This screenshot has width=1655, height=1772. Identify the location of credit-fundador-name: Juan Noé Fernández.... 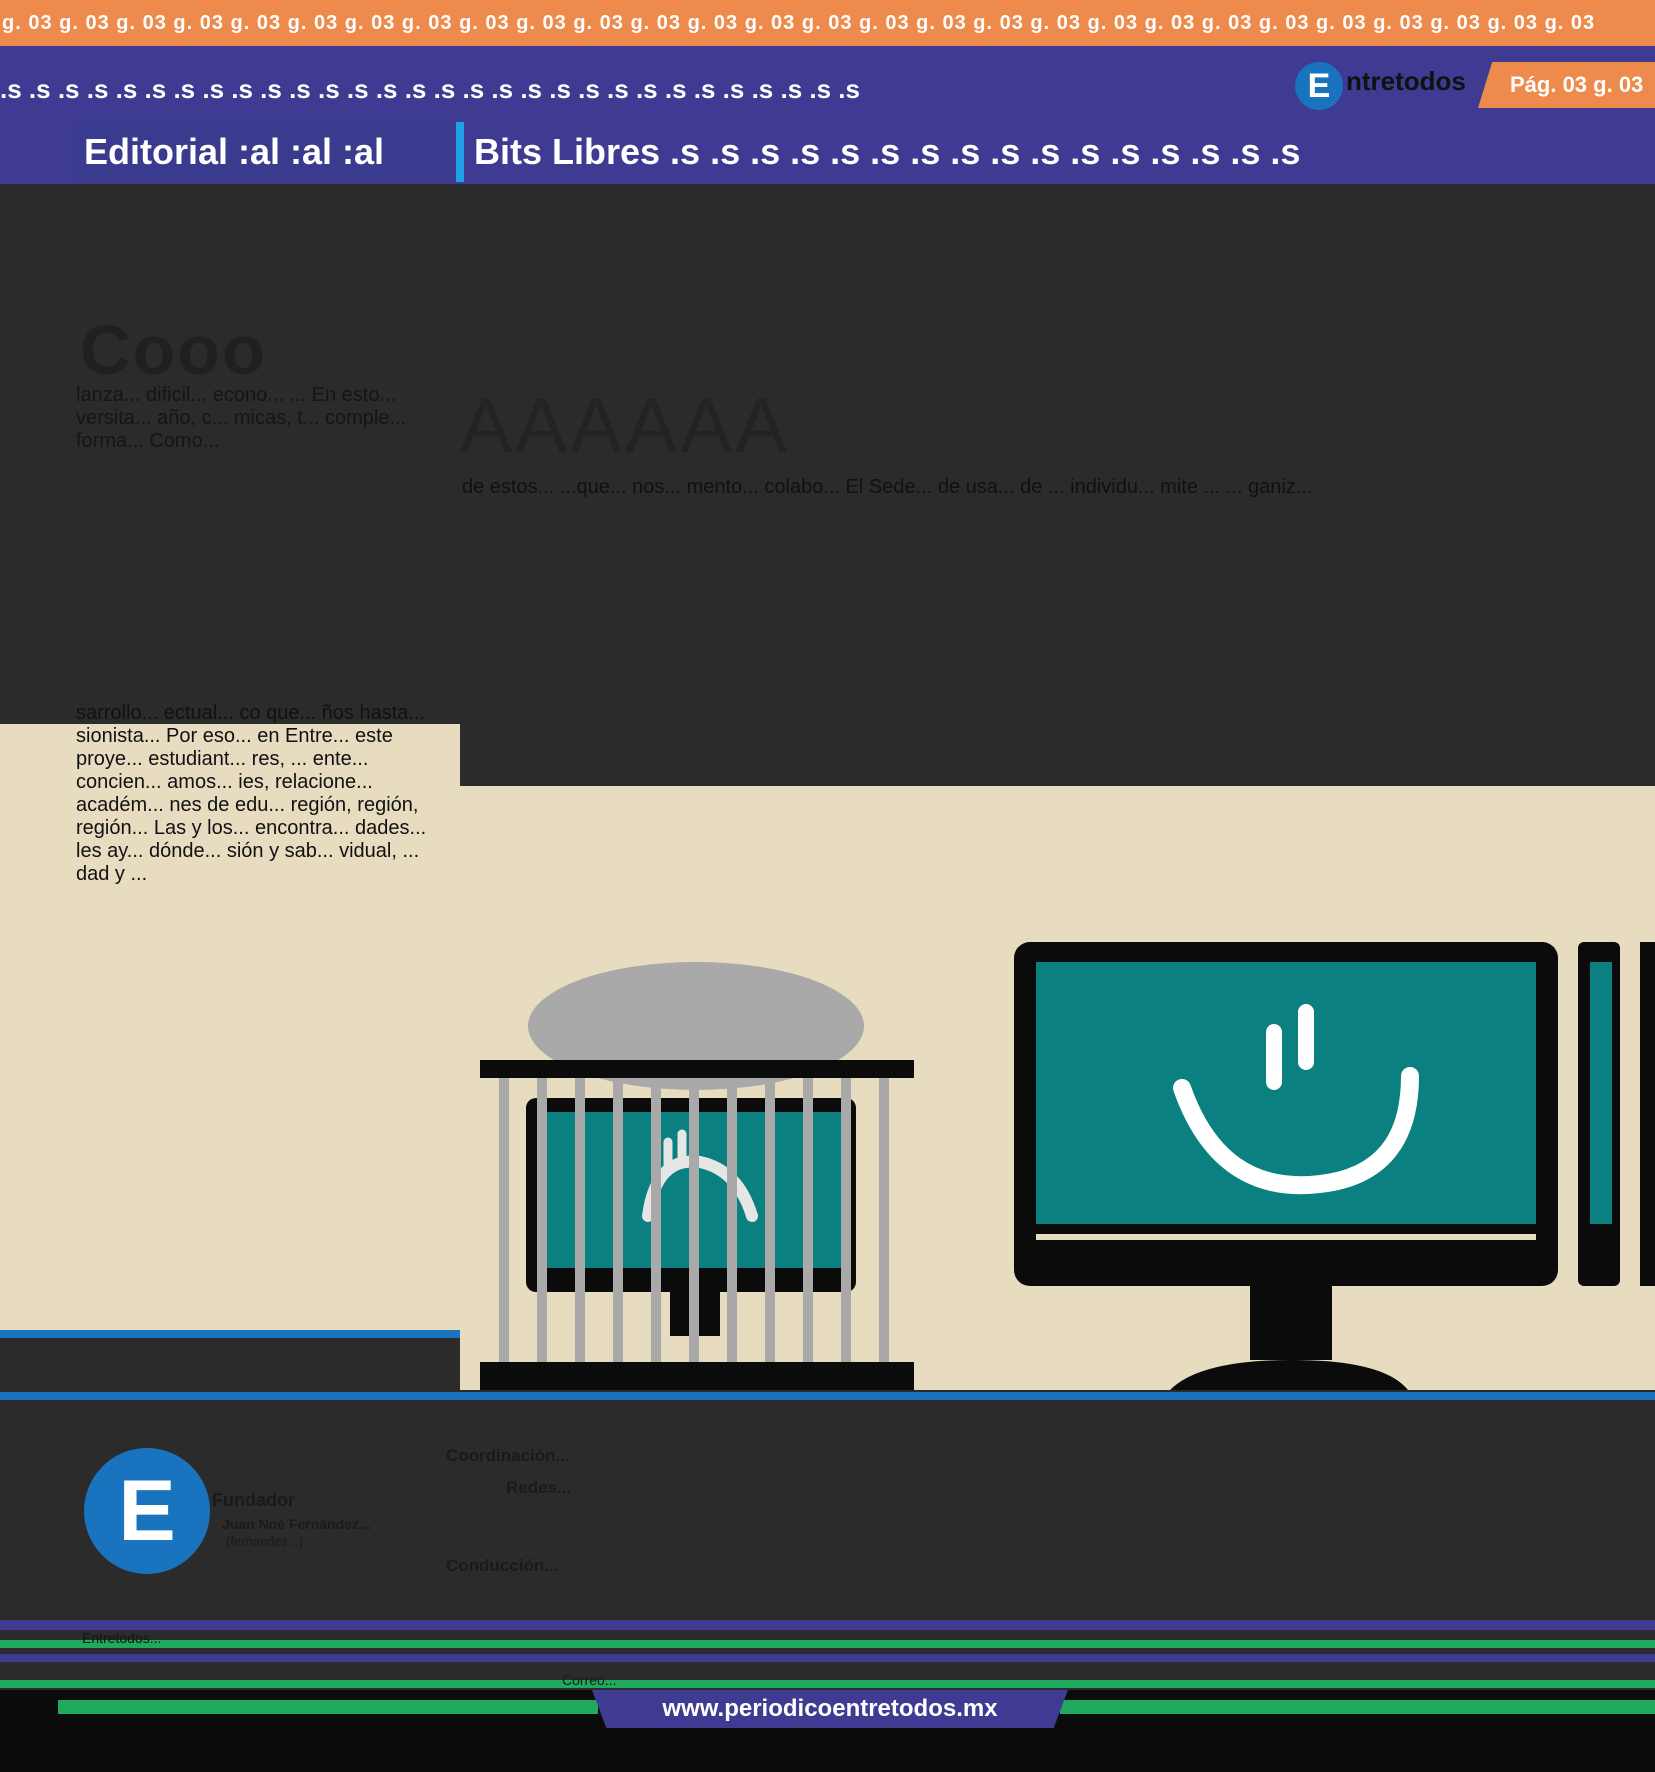
(296, 1524).